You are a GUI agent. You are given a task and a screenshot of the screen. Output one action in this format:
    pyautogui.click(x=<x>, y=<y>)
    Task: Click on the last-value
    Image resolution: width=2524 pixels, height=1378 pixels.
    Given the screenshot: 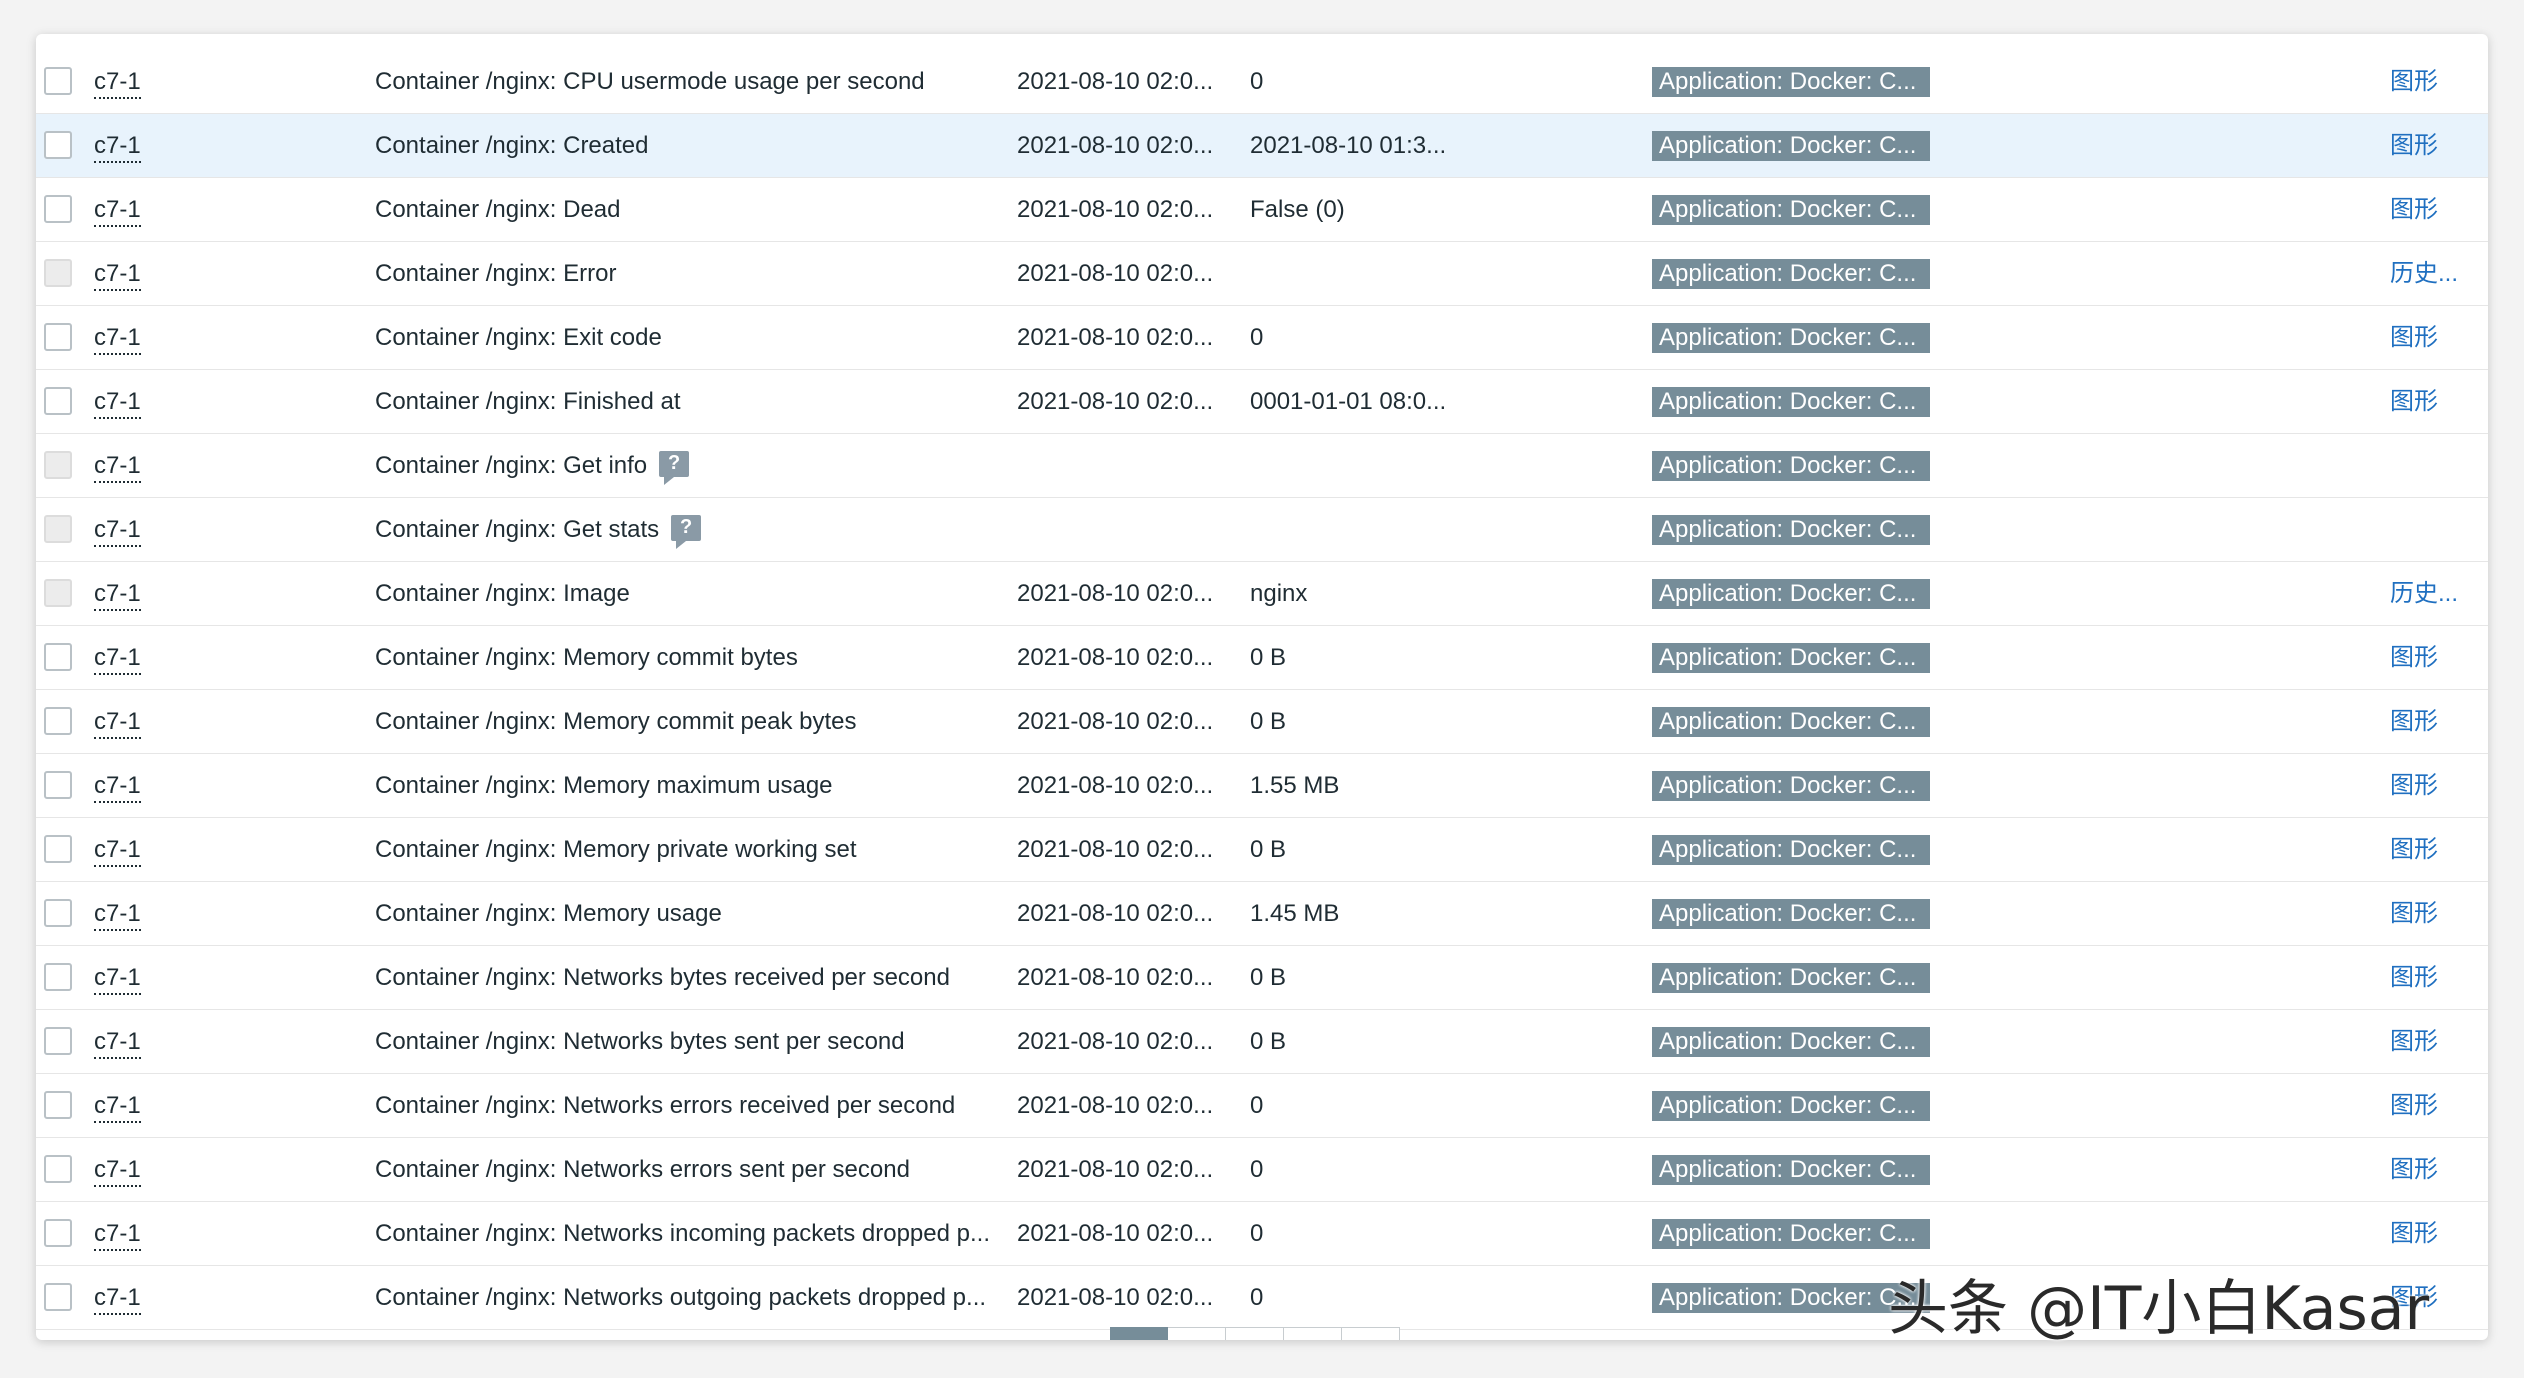 What is the action you would take?
    pyautogui.click(x=1355, y=529)
    